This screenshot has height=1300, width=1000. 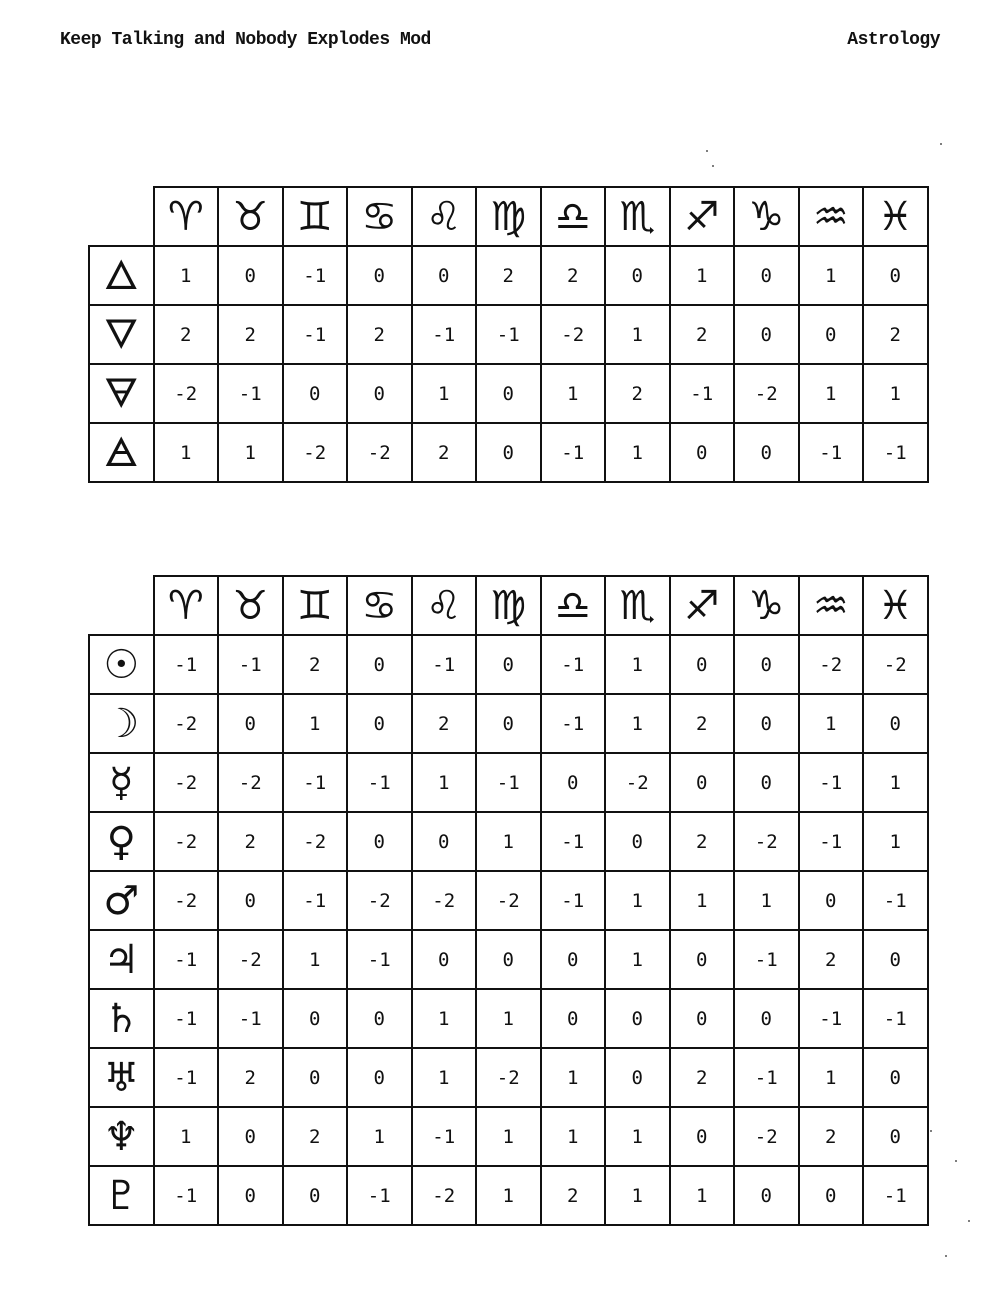 I want to click on neptune-icon: ♆, so click(x=121, y=1136).